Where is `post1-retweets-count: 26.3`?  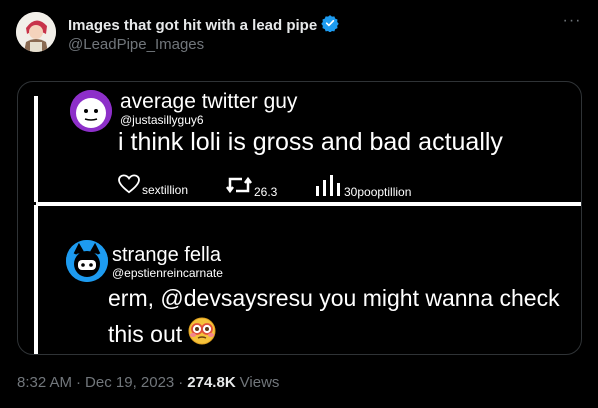 post1-retweets-count: 26.3 is located at coordinates (266, 192).